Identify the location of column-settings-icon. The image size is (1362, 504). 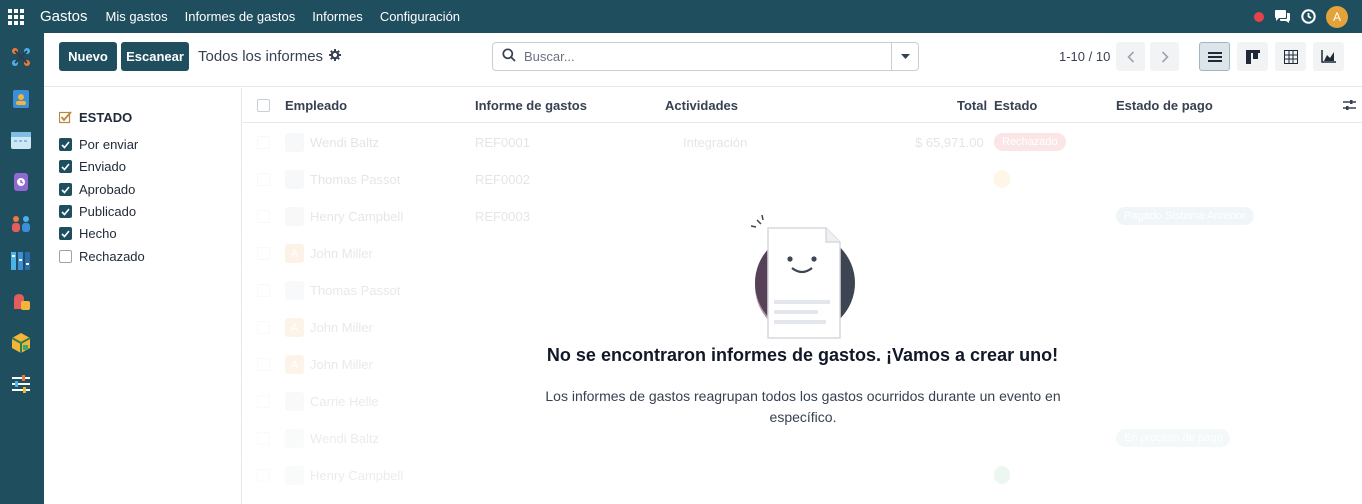
(1349, 106).